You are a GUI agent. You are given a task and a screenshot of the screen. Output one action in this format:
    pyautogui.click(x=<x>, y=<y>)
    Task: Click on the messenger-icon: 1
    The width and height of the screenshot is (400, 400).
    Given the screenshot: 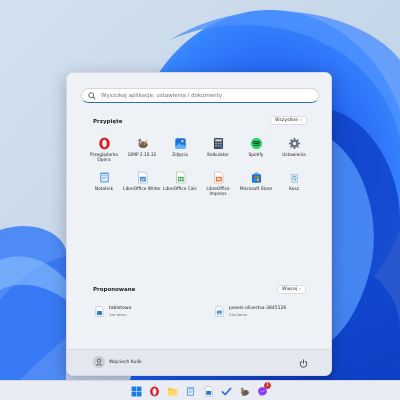 What is the action you would take?
    pyautogui.click(x=263, y=389)
    